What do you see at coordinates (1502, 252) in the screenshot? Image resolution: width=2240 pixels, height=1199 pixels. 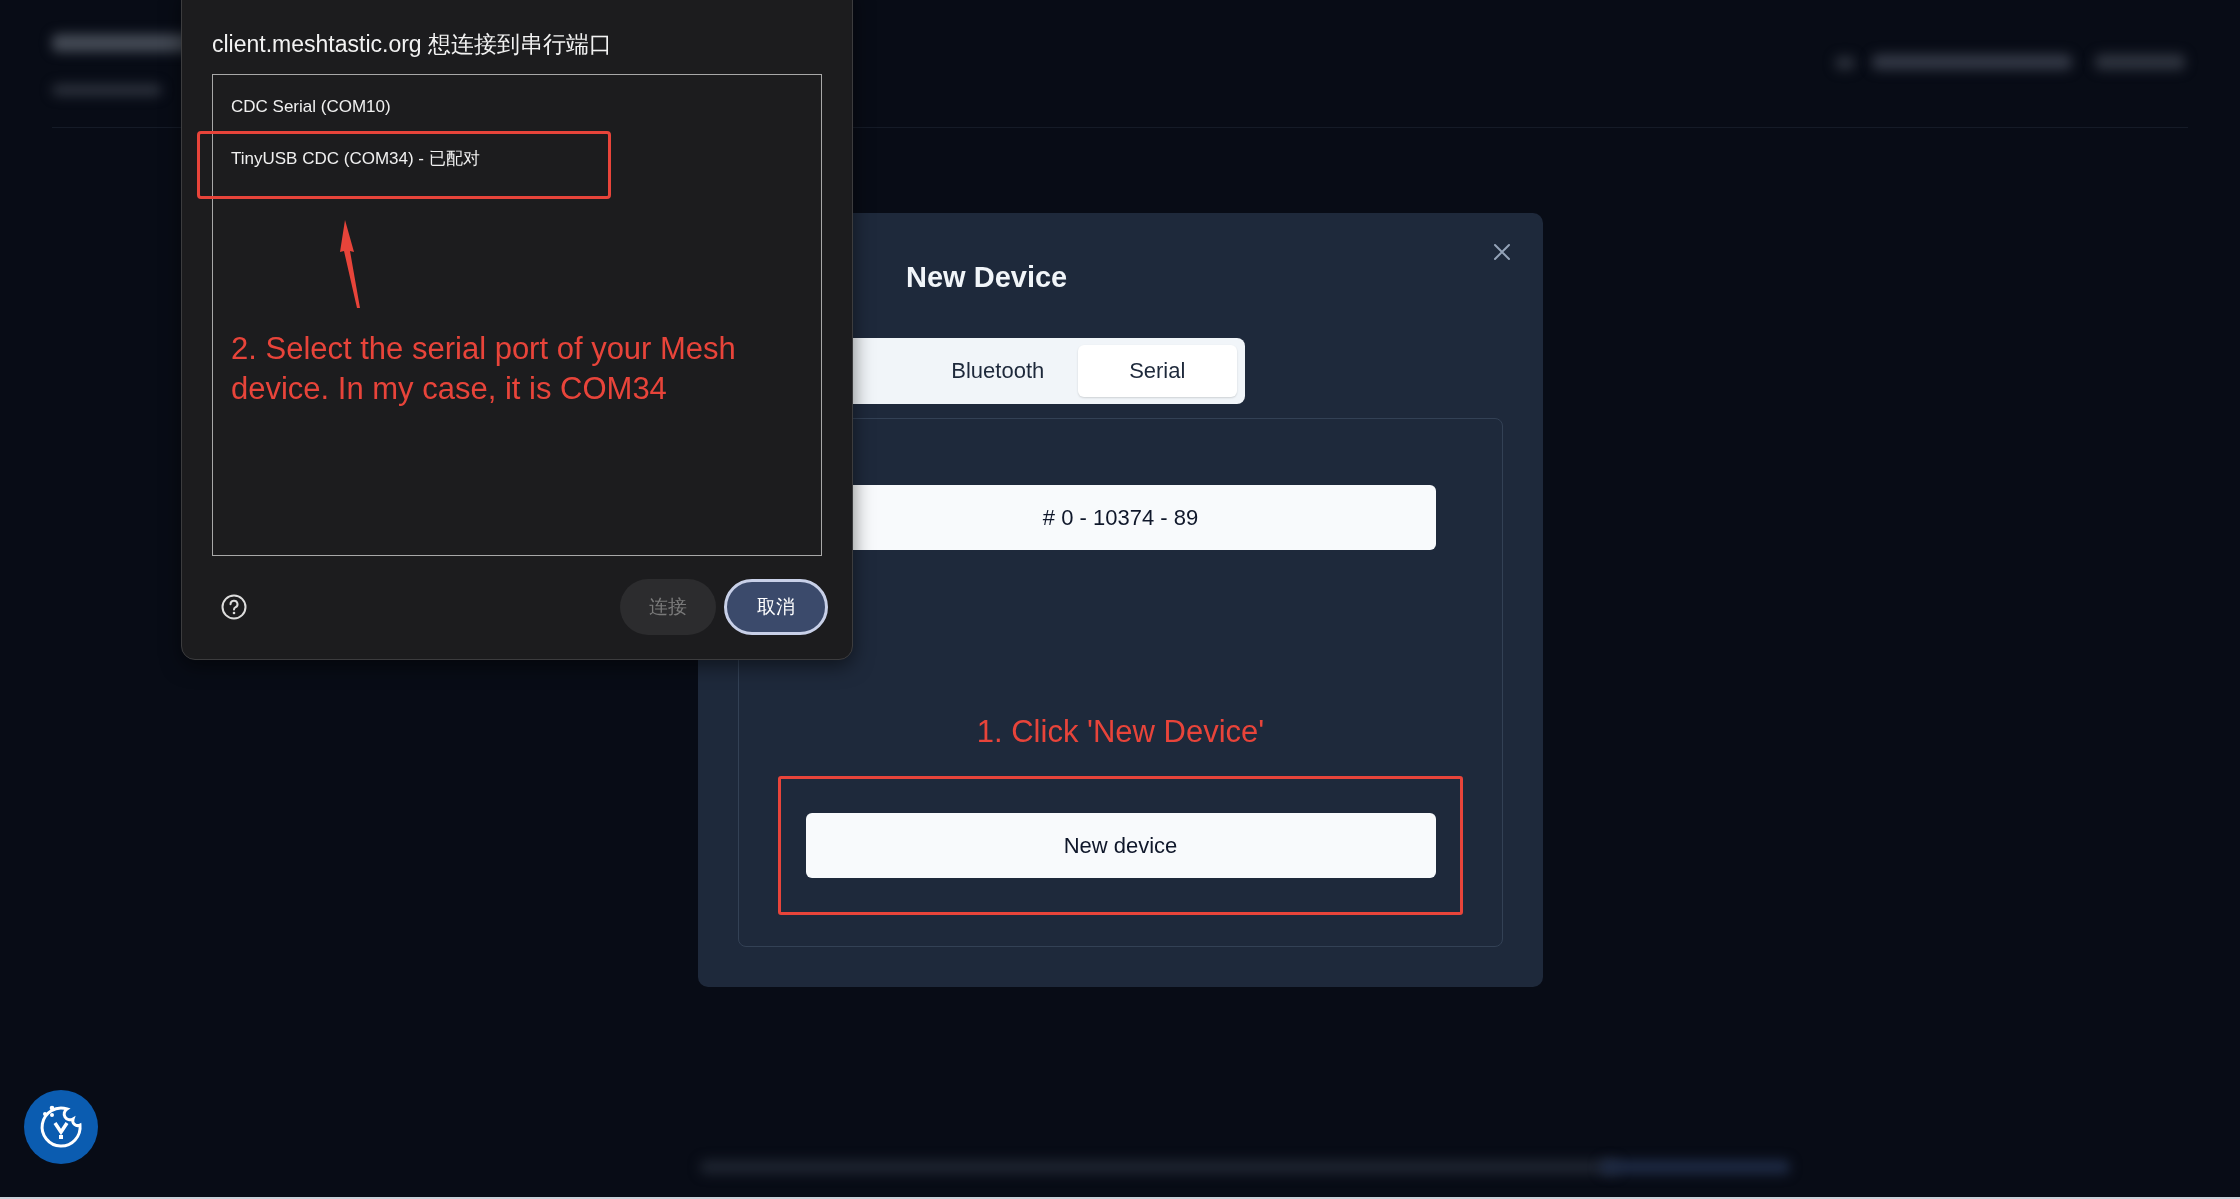 I see `close-icon` at bounding box center [1502, 252].